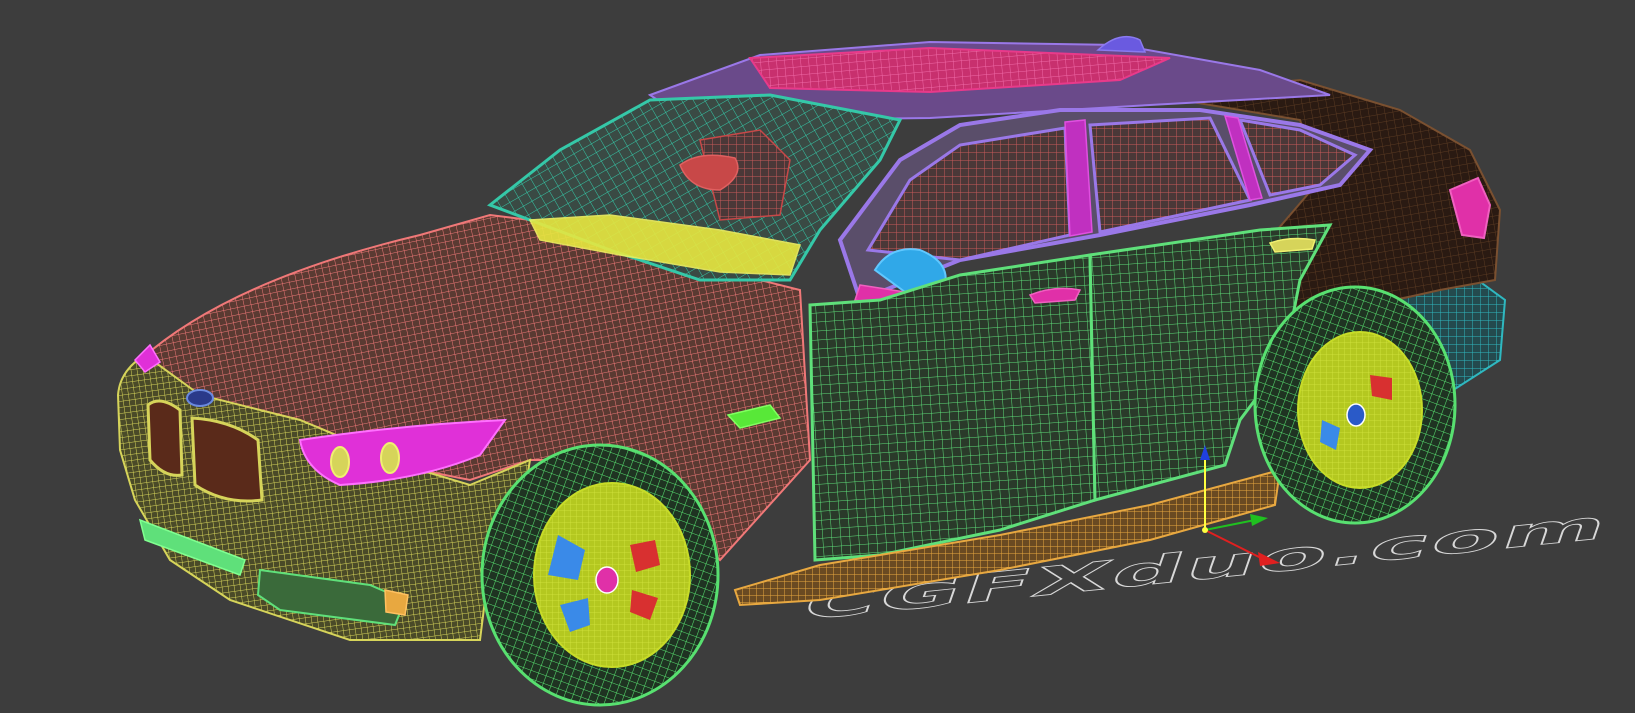 The width and height of the screenshot is (1635, 713). Describe the element at coordinates (607, 580) in the screenshot. I see `front-hub` at that location.